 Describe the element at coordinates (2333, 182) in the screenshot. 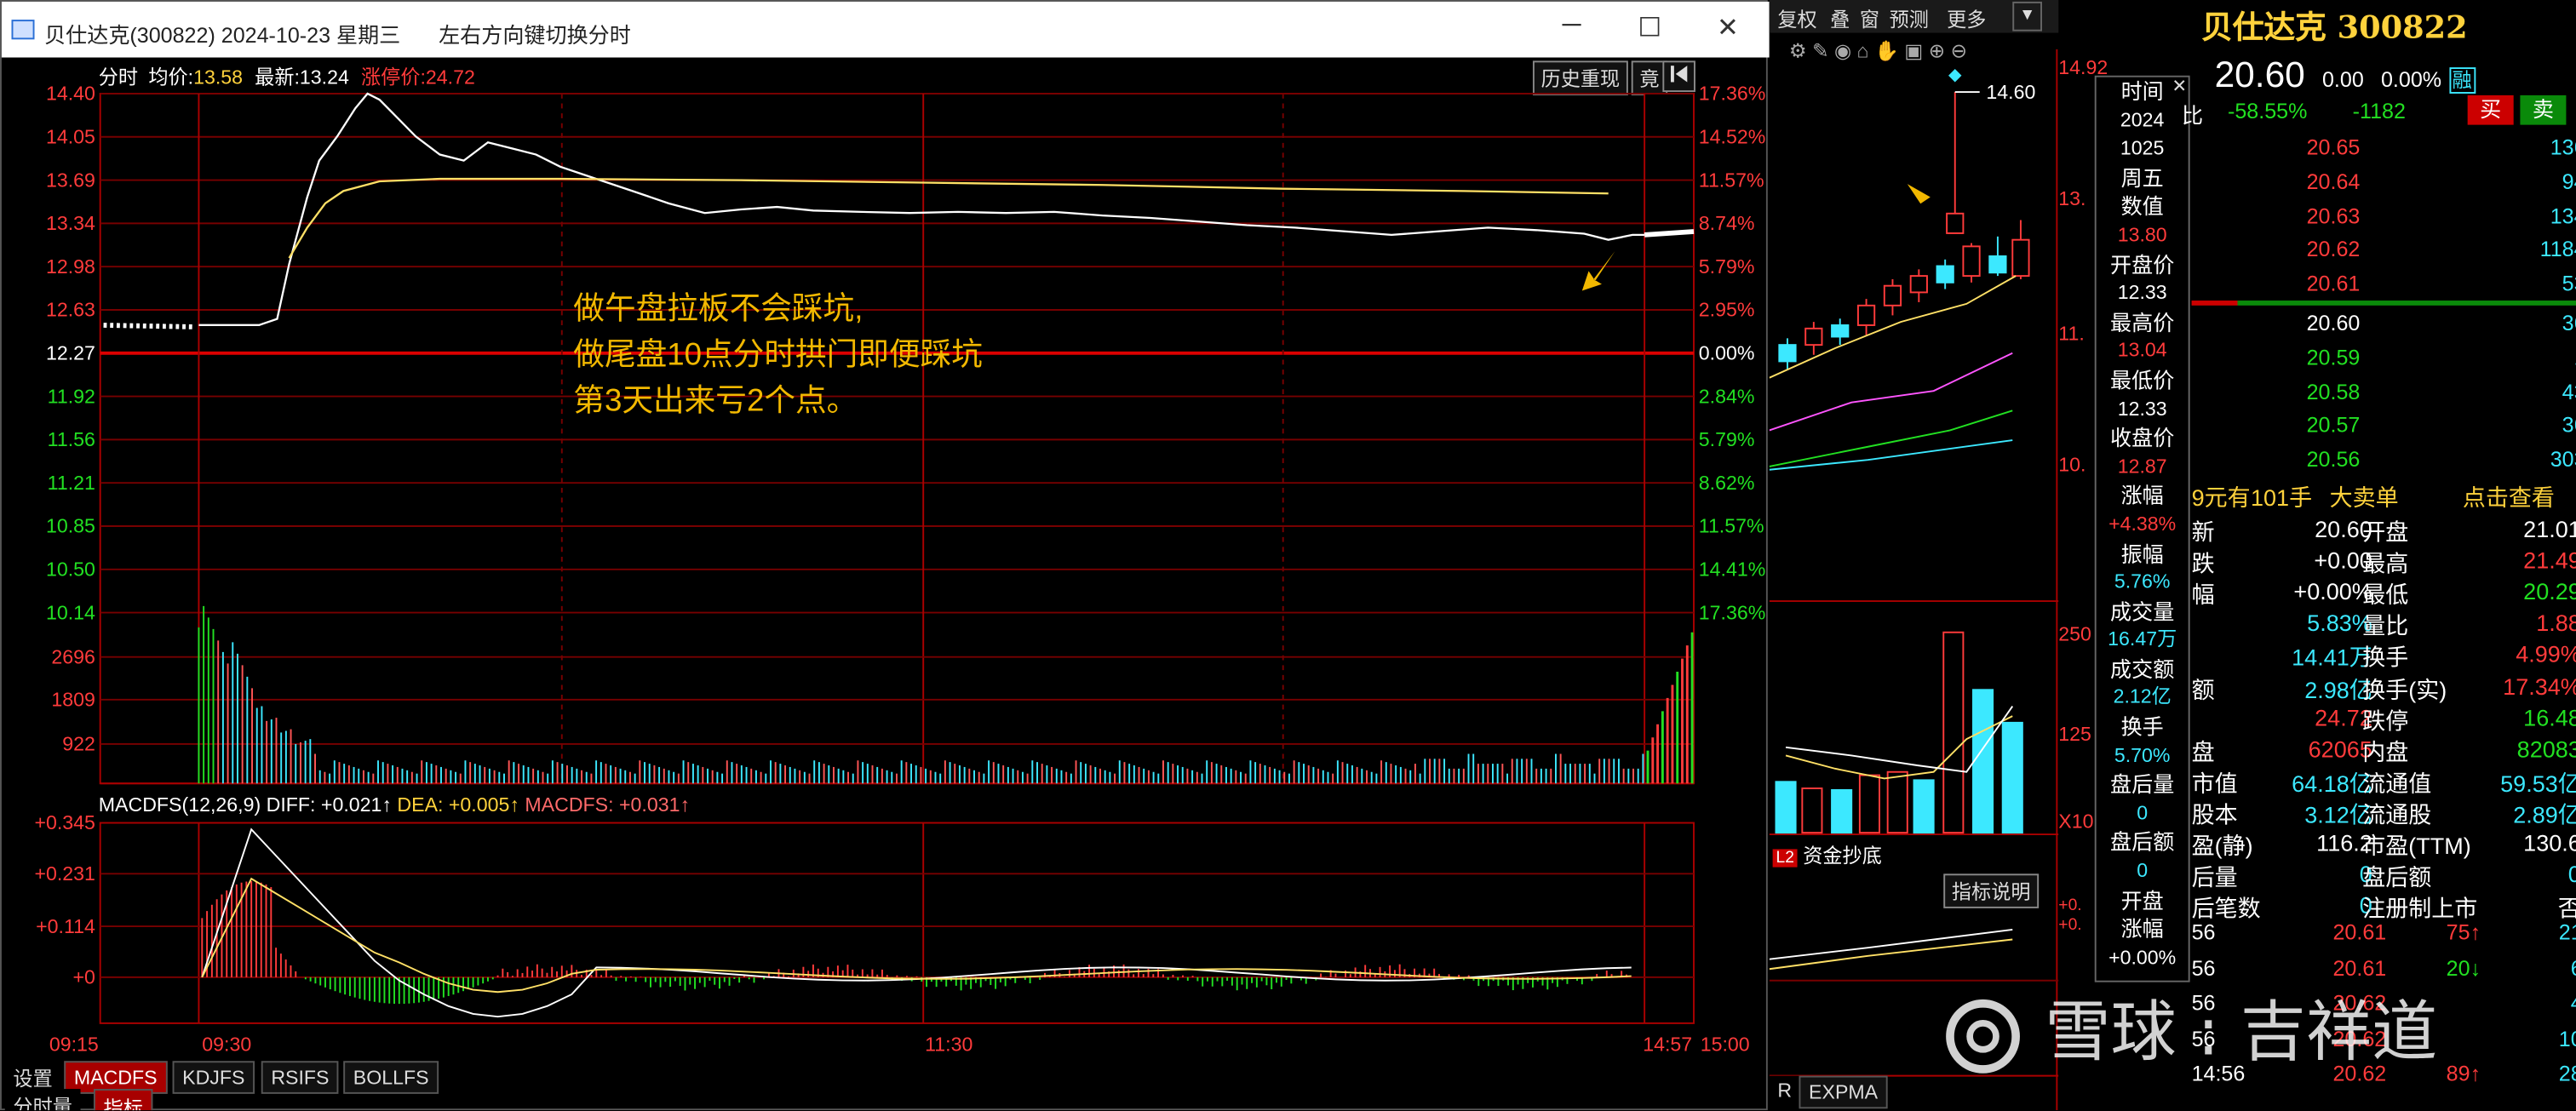

I see `ask-price: 20.64` at that location.